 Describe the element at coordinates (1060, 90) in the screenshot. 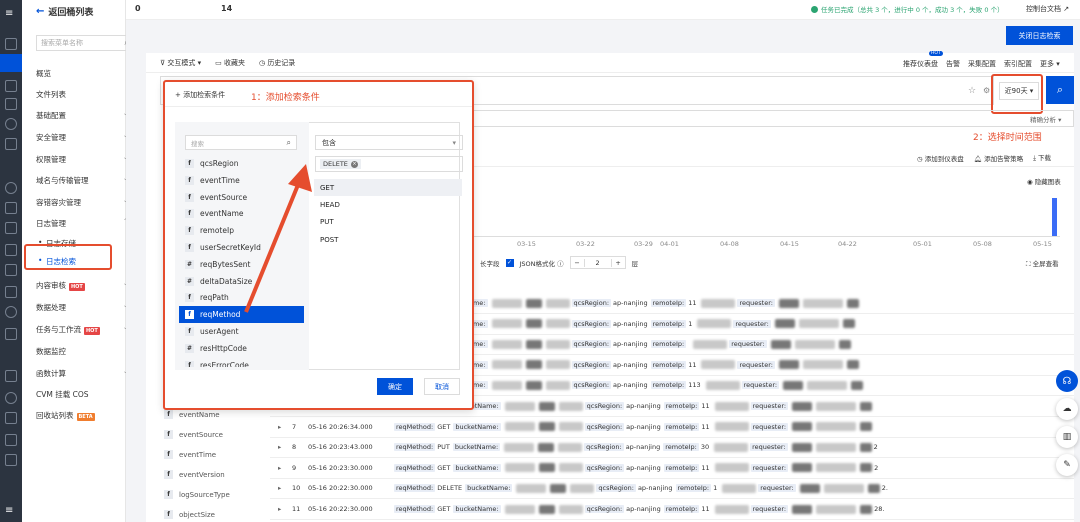

I see `search-button: ⌕` at that location.